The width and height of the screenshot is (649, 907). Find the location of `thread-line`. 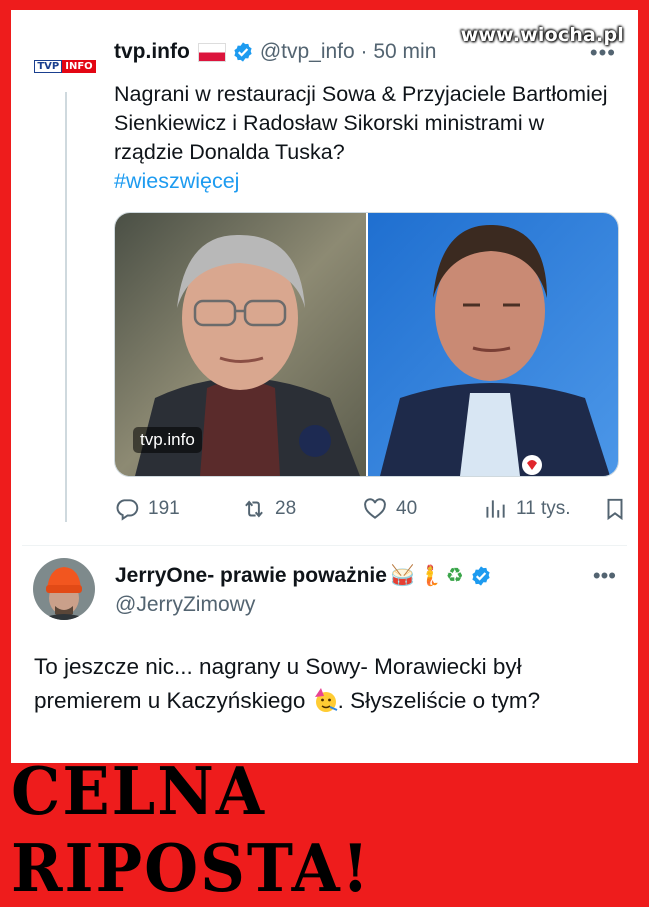

thread-line is located at coordinates (66, 307).